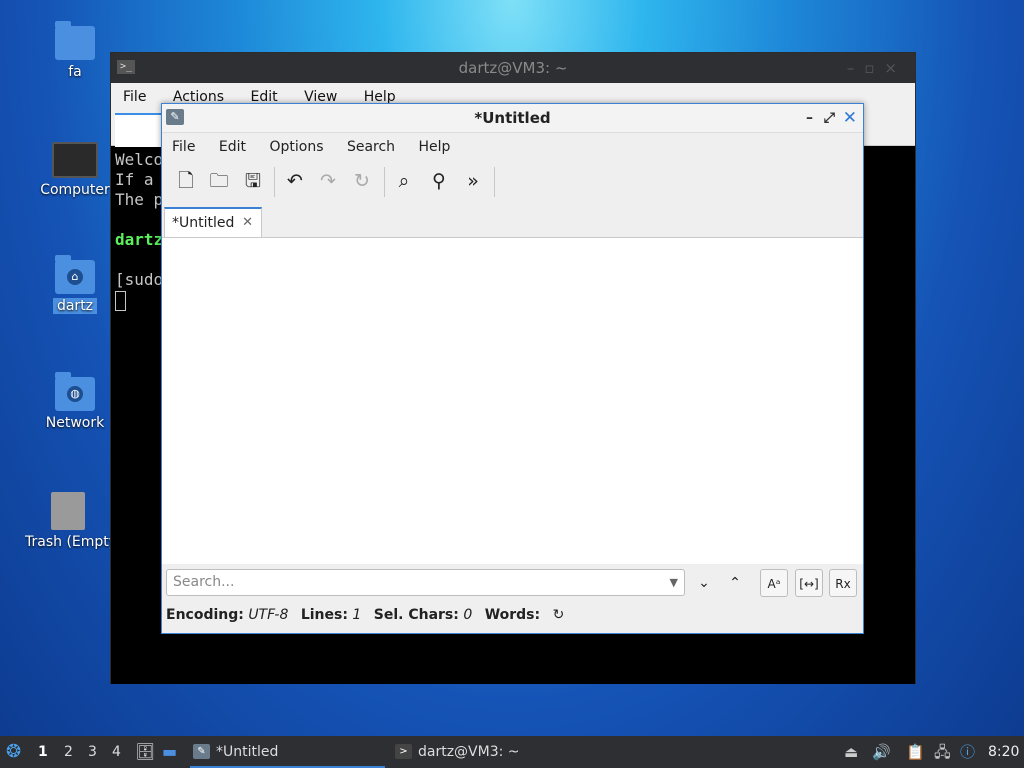 Image resolution: width=1024 pixels, height=768 pixels. Describe the element at coordinates (145, 752) in the screenshot. I see `file-manager-icon: 🗄` at that location.